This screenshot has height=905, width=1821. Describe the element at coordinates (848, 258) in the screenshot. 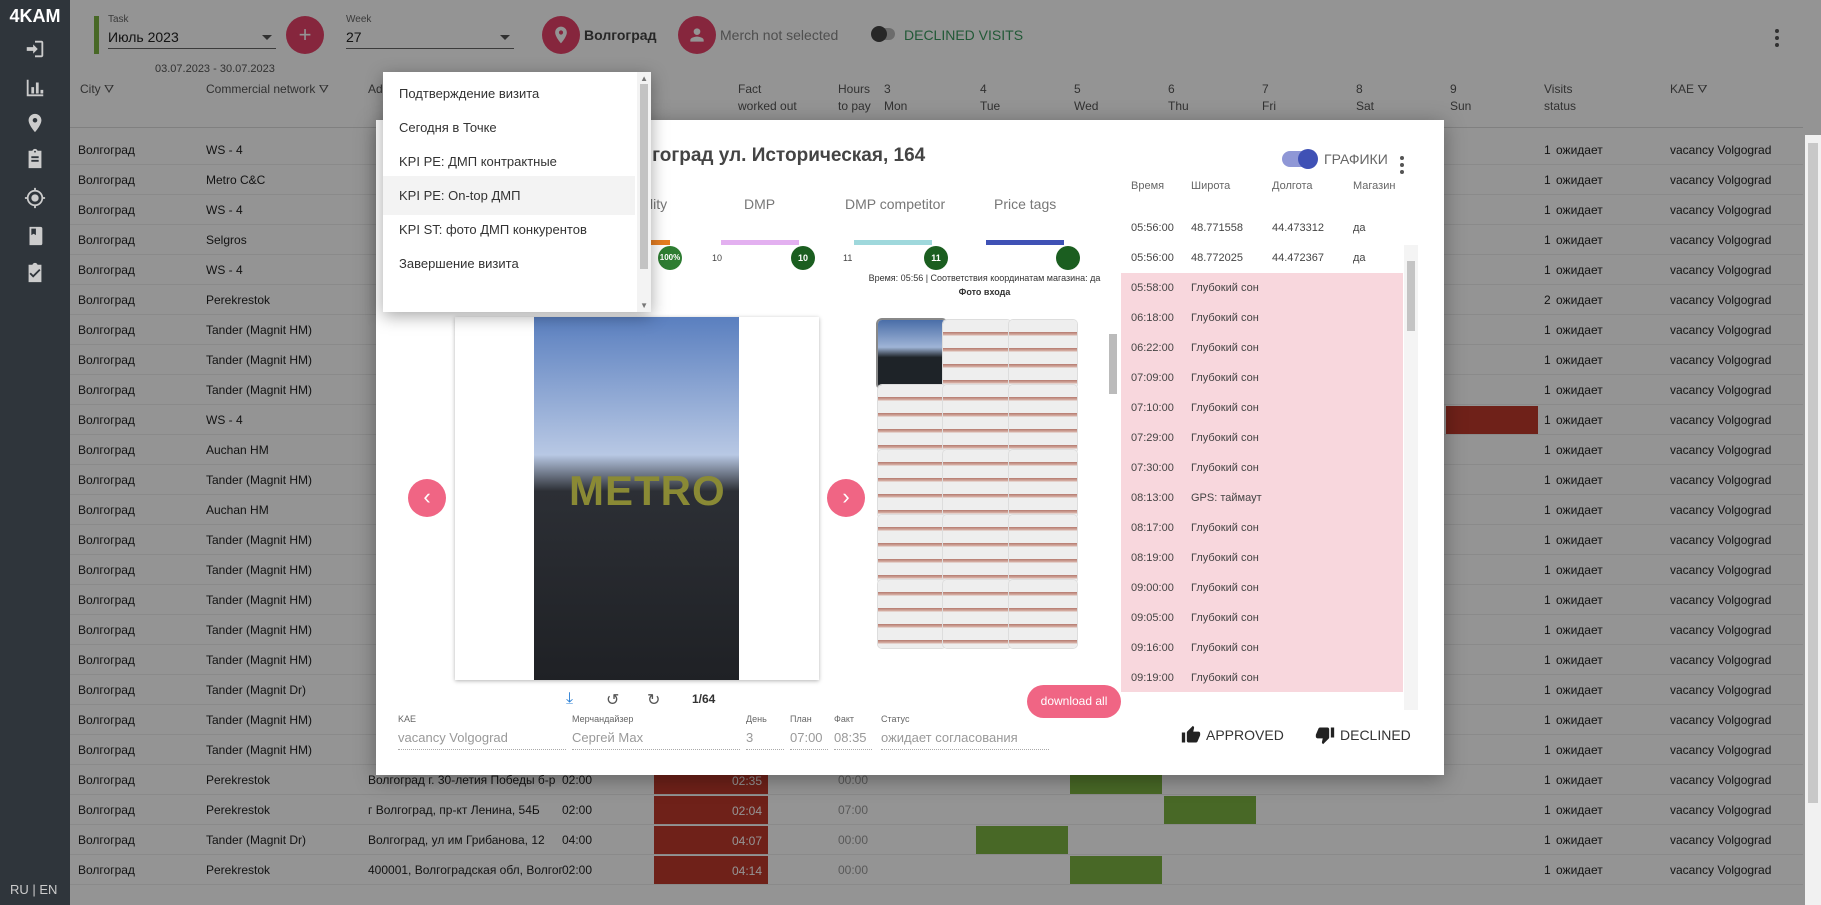

I see `metric-dmp-competitor-num: 11` at that location.